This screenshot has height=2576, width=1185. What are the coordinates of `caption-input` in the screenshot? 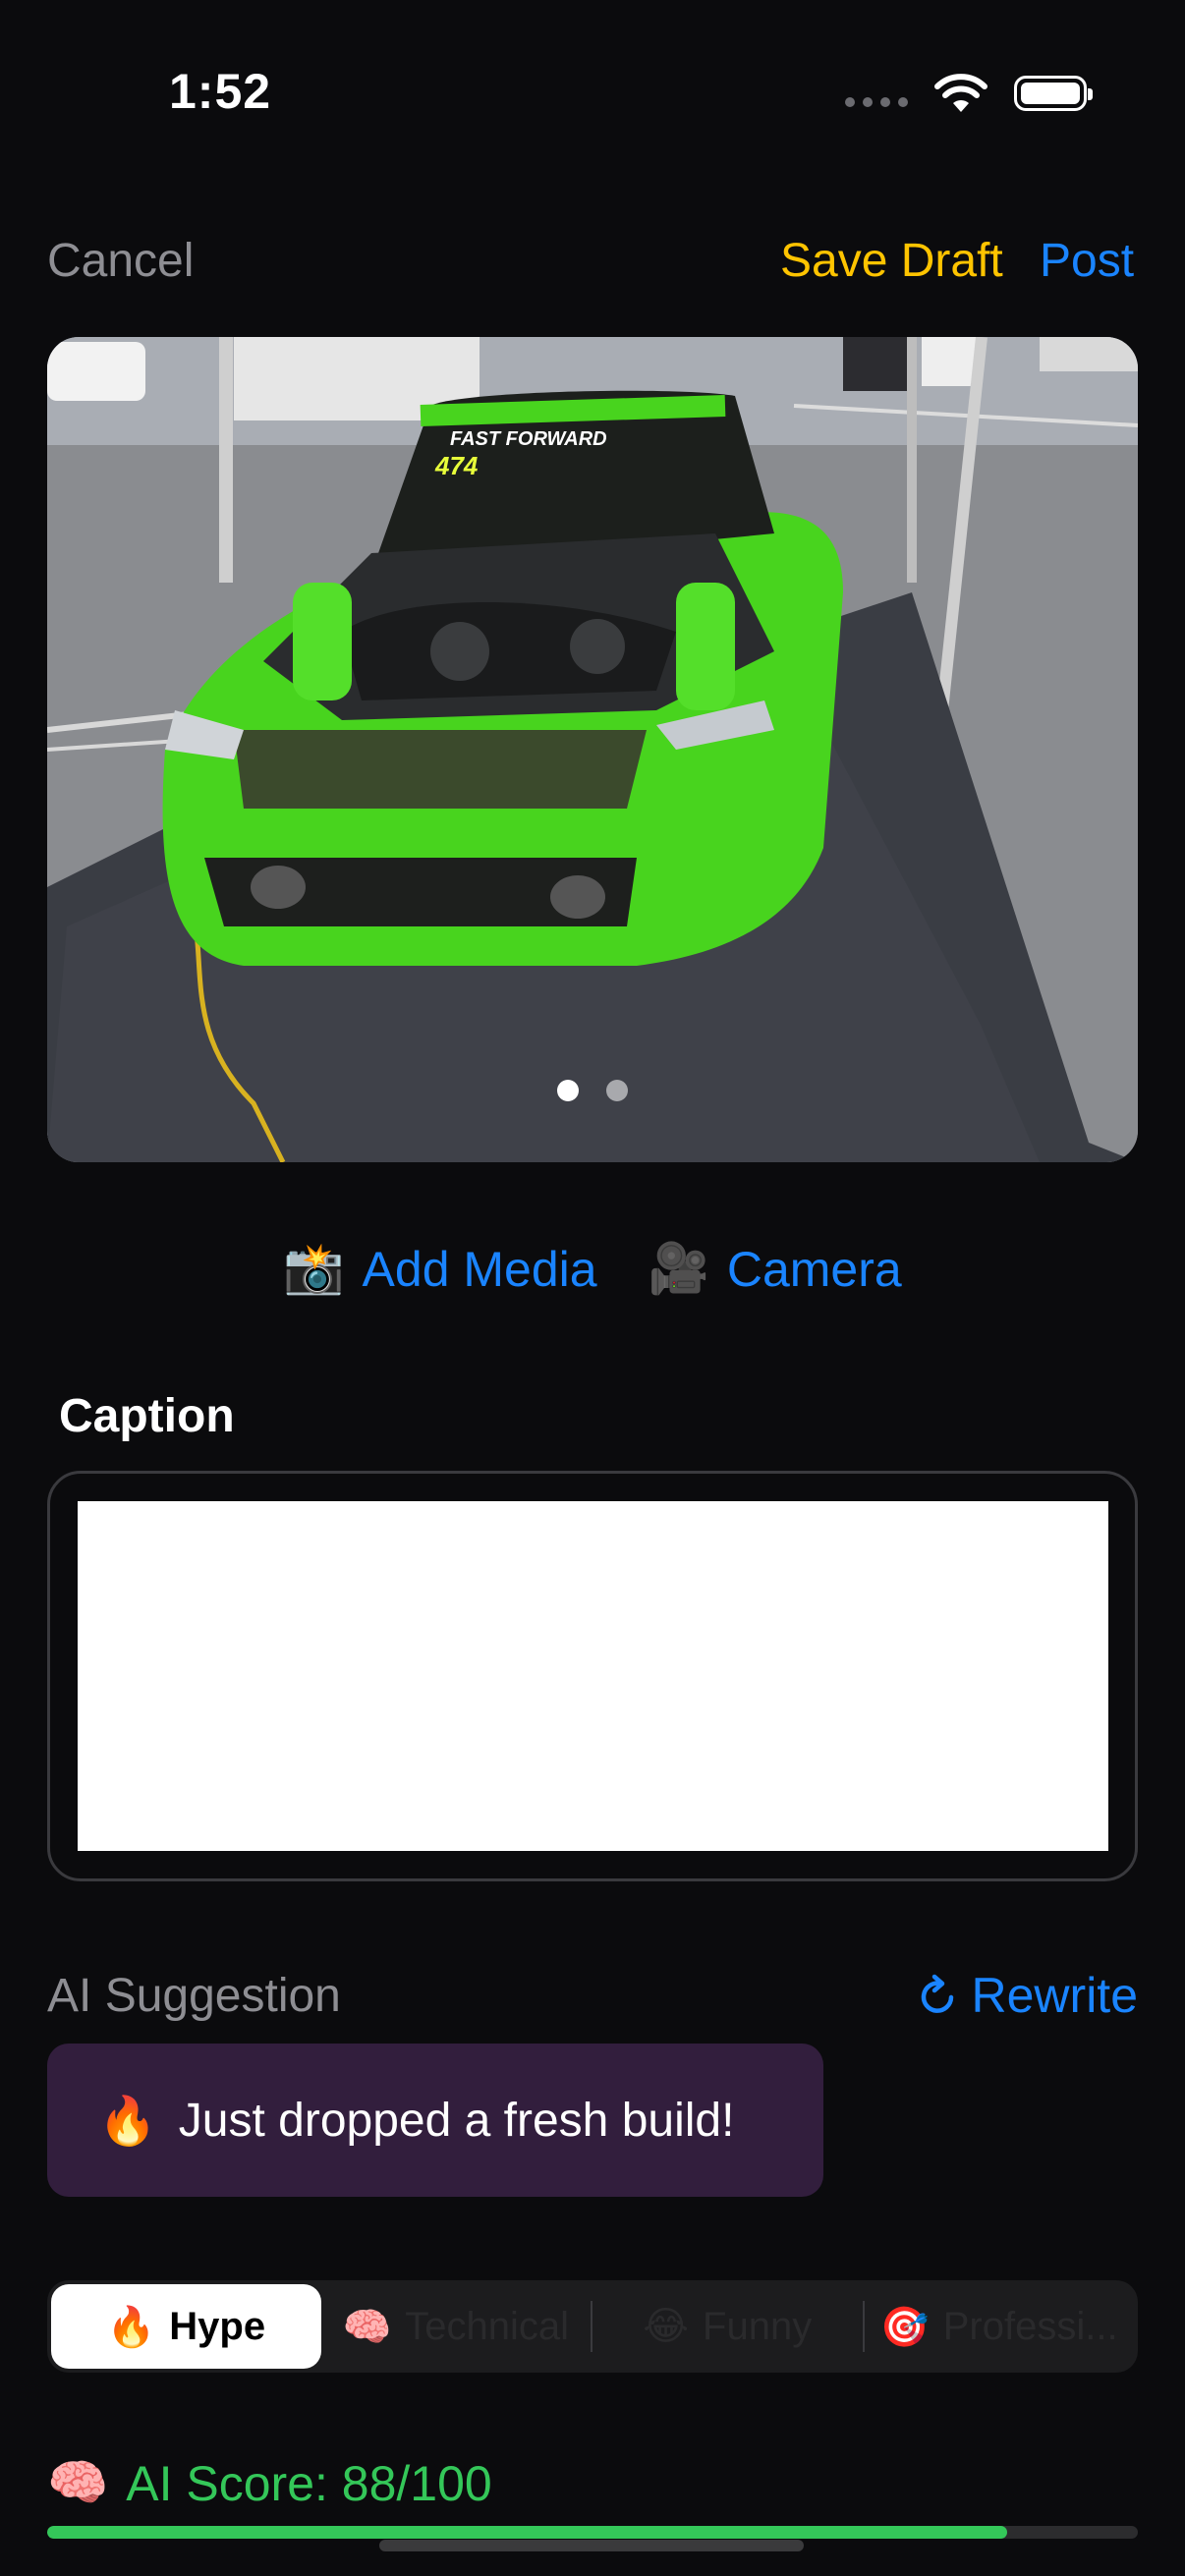 It's located at (593, 1676).